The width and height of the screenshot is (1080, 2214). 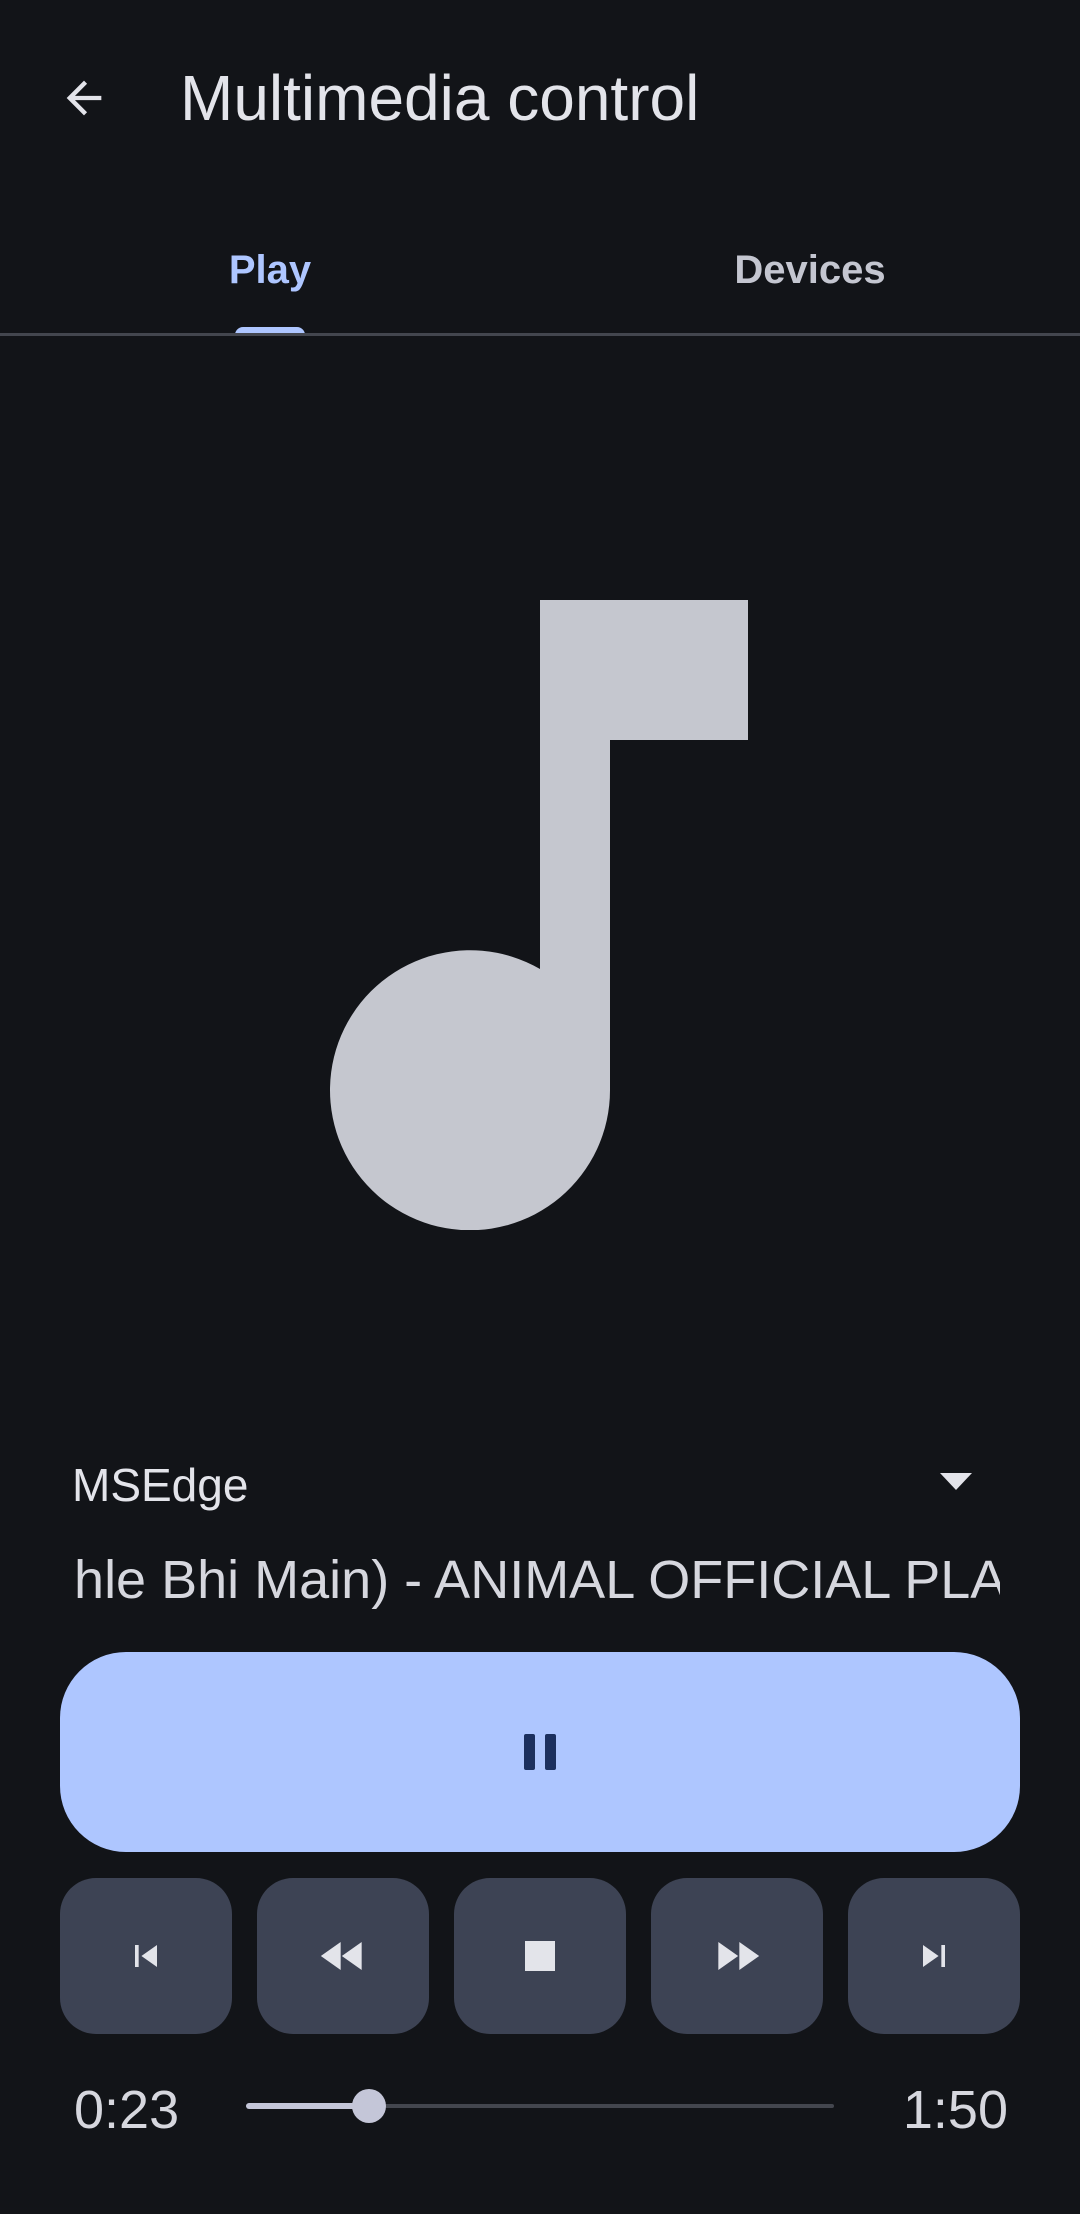 I want to click on tab-bar: Play Devices, so click(x=540, y=270).